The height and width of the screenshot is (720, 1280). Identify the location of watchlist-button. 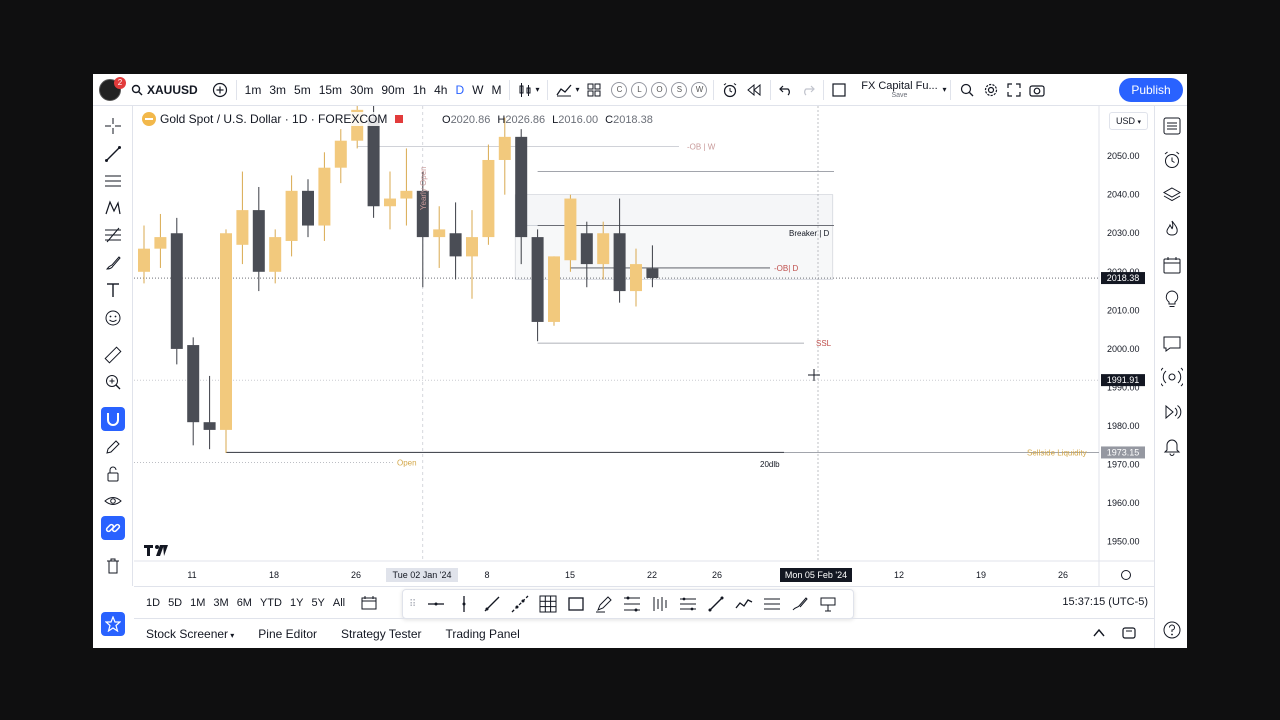
(1172, 126).